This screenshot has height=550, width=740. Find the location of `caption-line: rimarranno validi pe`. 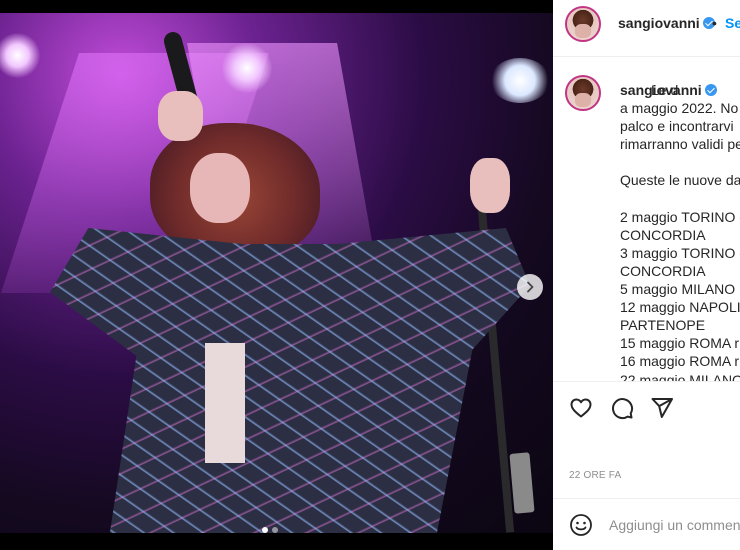

caption-line: rimarranno validi pe is located at coordinates (680, 144).